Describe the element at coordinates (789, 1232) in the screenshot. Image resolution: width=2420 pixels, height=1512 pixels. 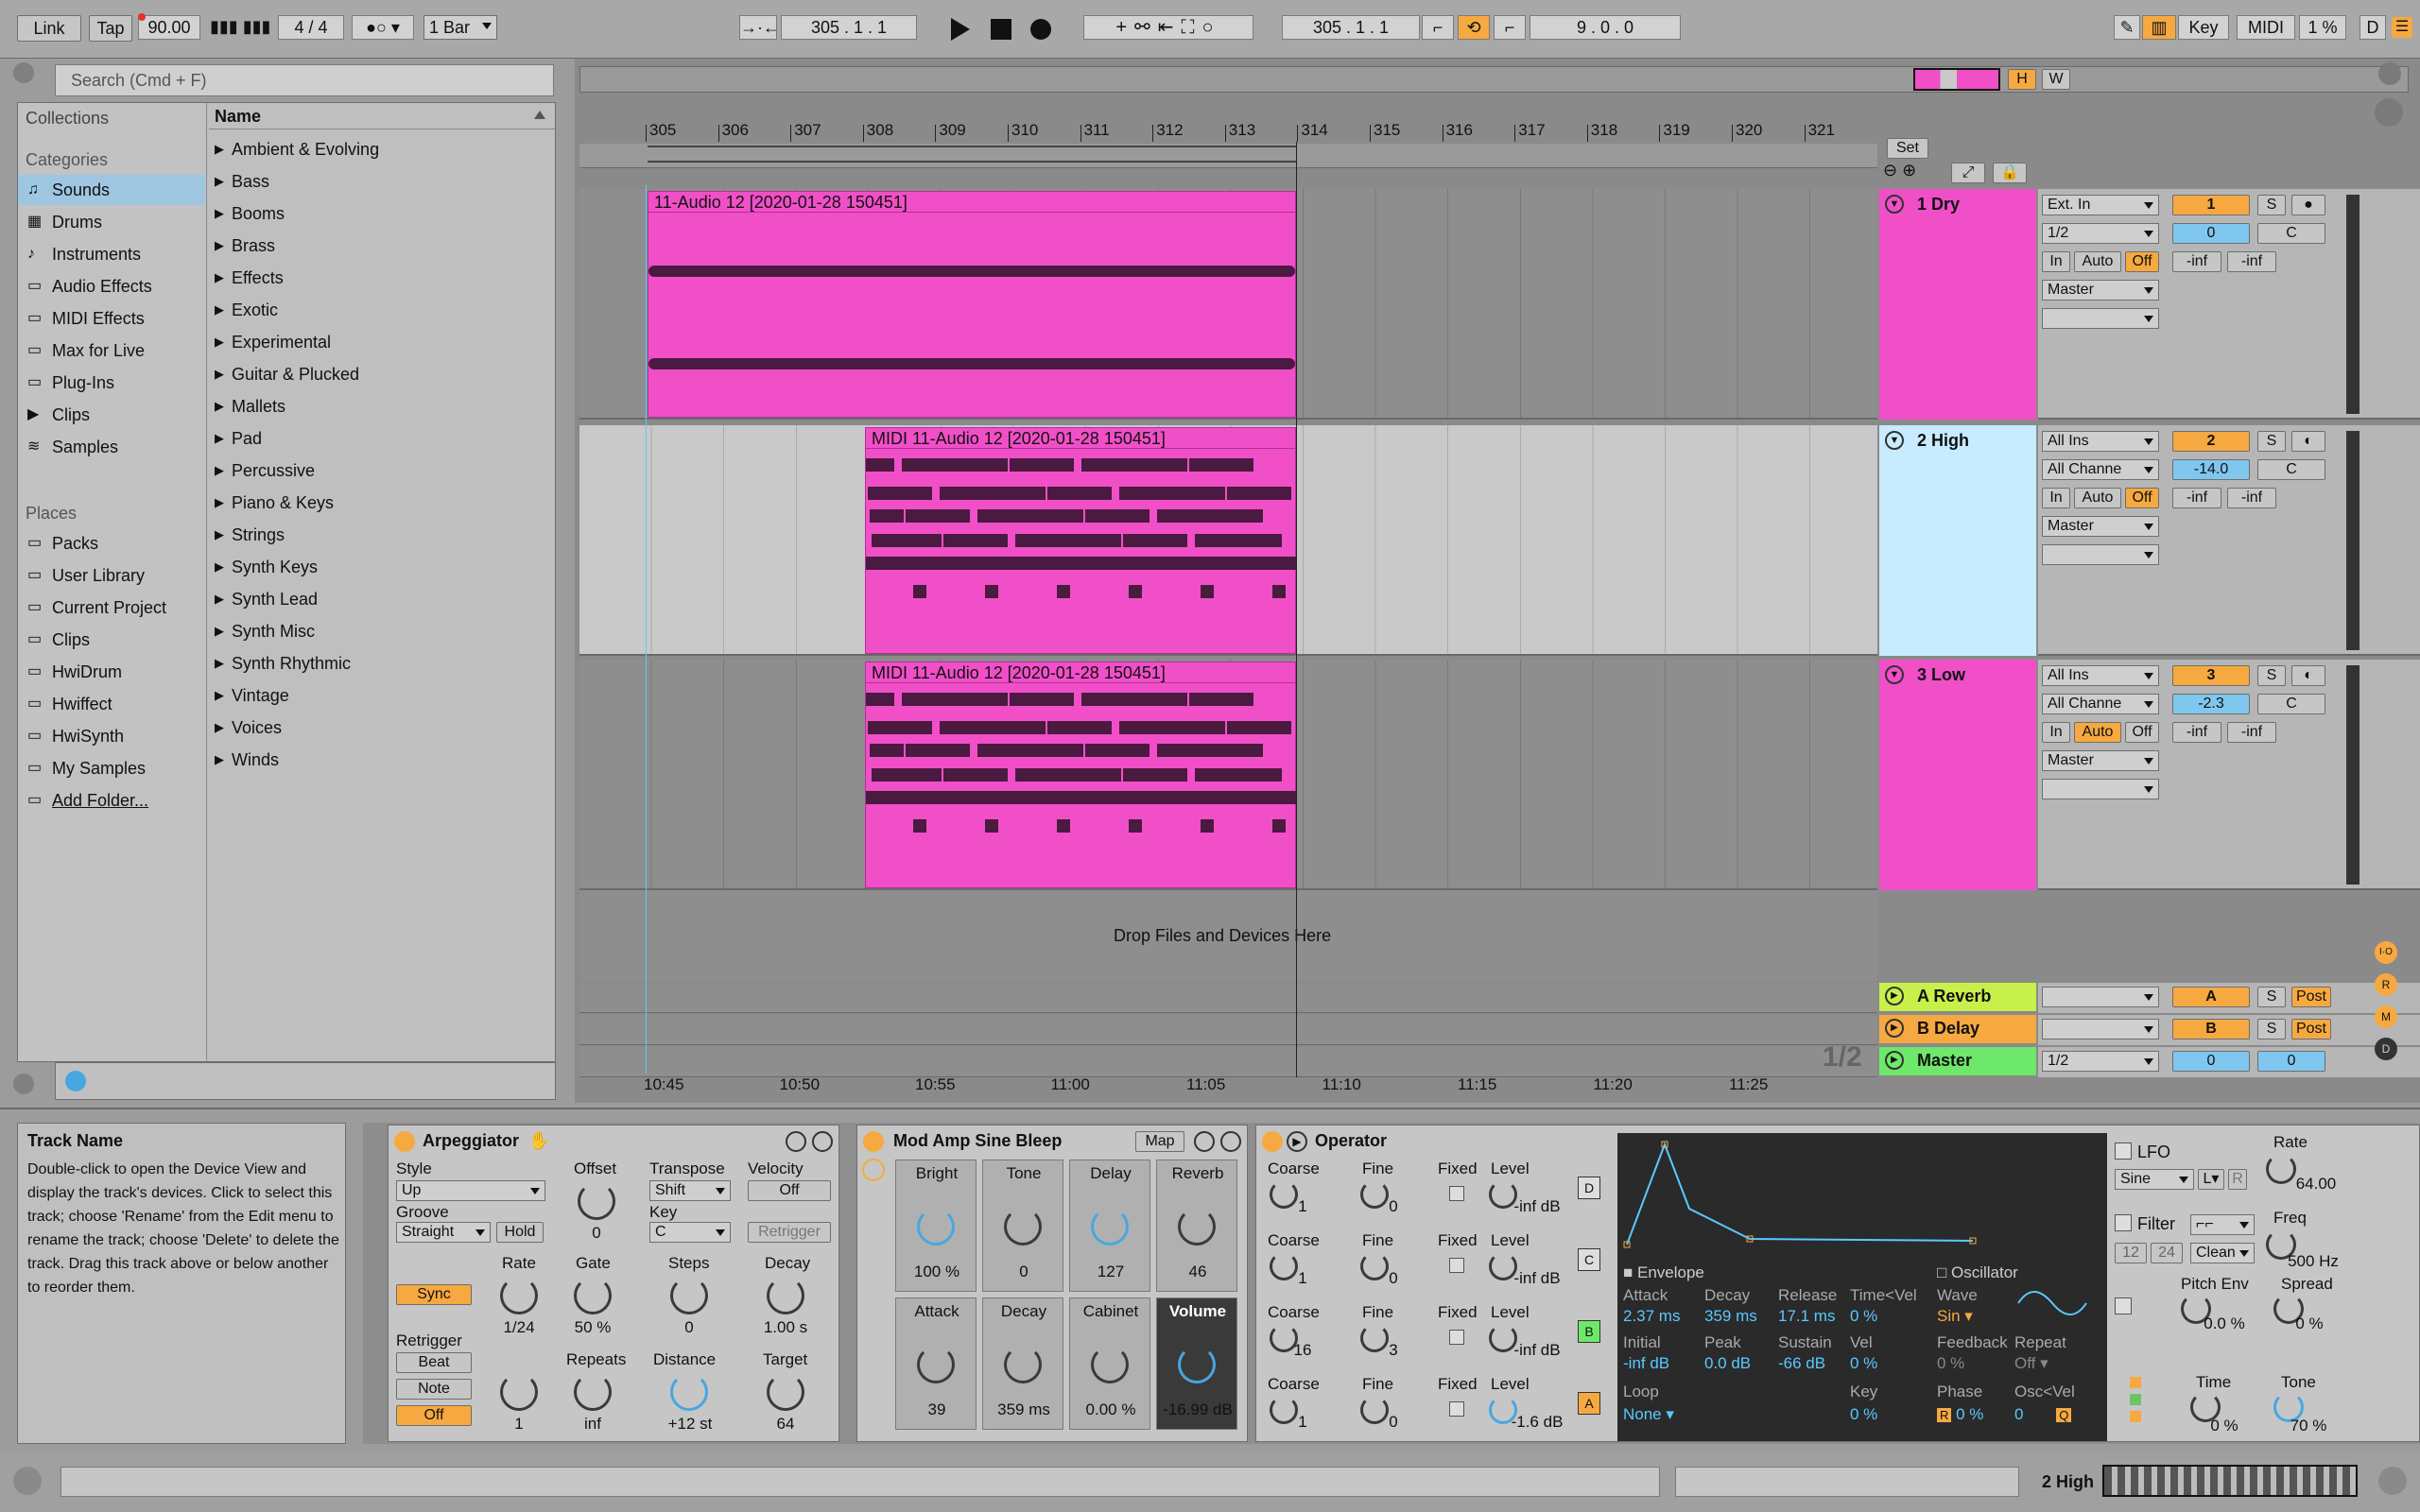
I see `retrigger-button: Retrigger` at that location.